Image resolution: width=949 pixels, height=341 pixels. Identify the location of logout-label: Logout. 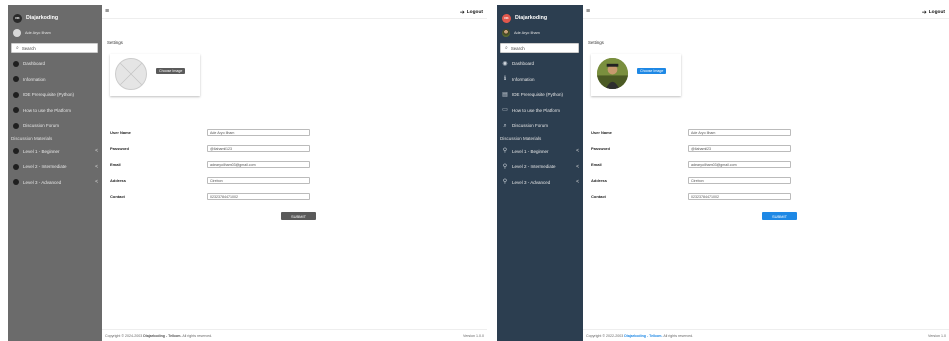
(474, 12).